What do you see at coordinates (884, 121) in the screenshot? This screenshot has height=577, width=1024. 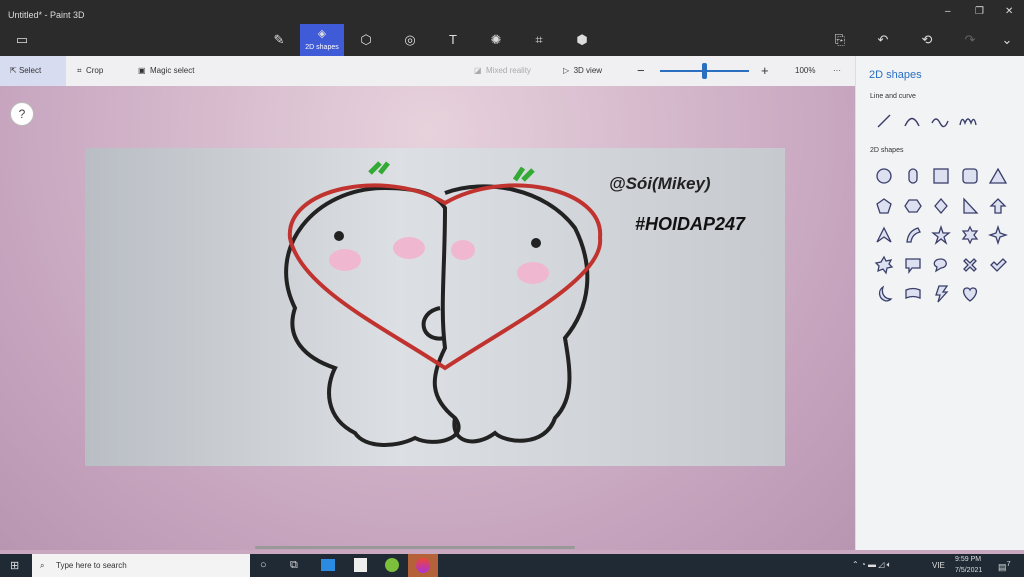 I see `line-tool-icon` at bounding box center [884, 121].